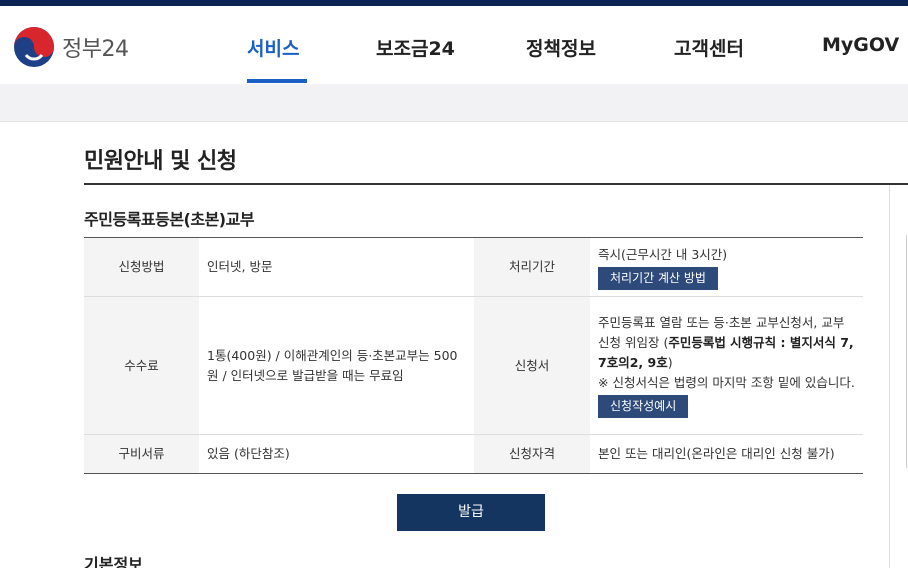 The image size is (908, 568). What do you see at coordinates (709, 47) in the screenshot?
I see `nav-customer-center: 고객센터` at bounding box center [709, 47].